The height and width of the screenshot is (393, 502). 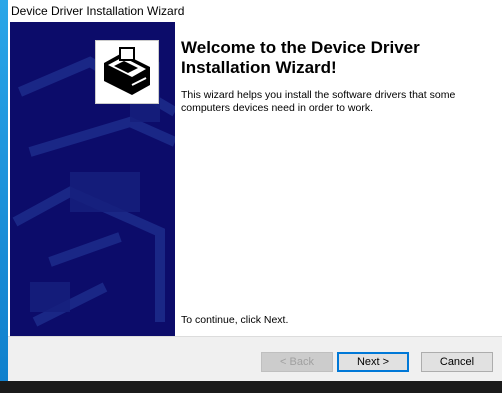 I want to click on next-button: Next >, so click(x=373, y=362).